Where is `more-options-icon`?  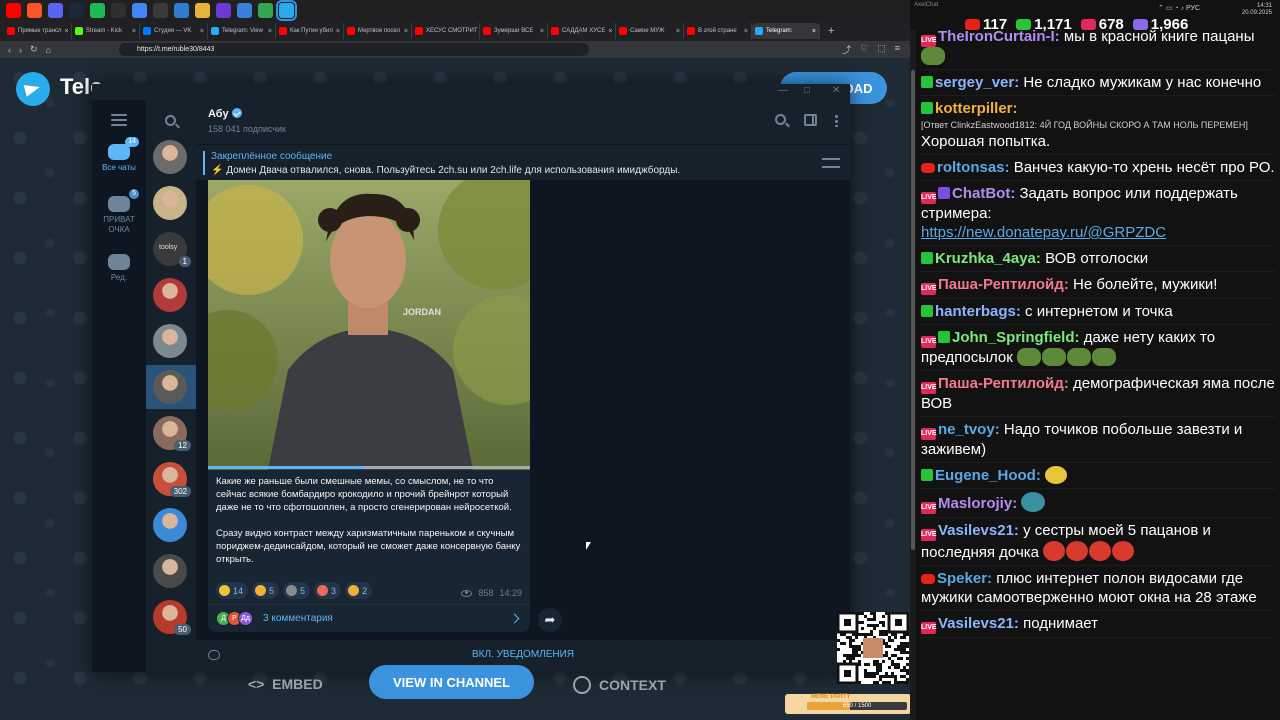 more-options-icon is located at coordinates (836, 120).